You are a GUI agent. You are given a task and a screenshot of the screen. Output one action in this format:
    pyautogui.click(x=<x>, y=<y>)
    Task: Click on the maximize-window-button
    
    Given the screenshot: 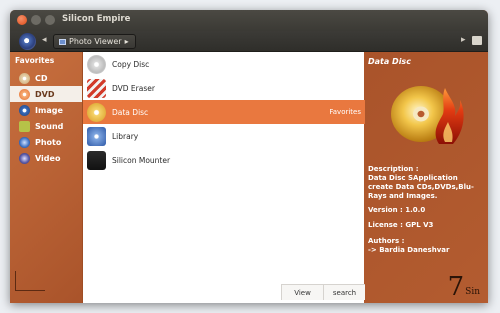 What is the action you would take?
    pyautogui.click(x=50, y=20)
    